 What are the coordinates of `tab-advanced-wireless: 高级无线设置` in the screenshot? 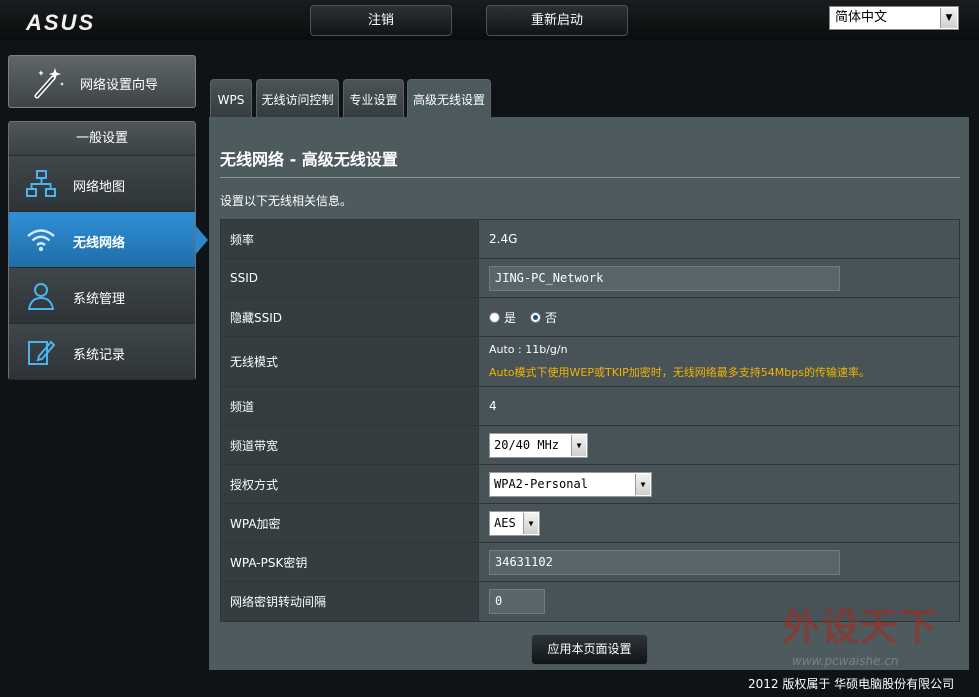 It's located at (449, 99).